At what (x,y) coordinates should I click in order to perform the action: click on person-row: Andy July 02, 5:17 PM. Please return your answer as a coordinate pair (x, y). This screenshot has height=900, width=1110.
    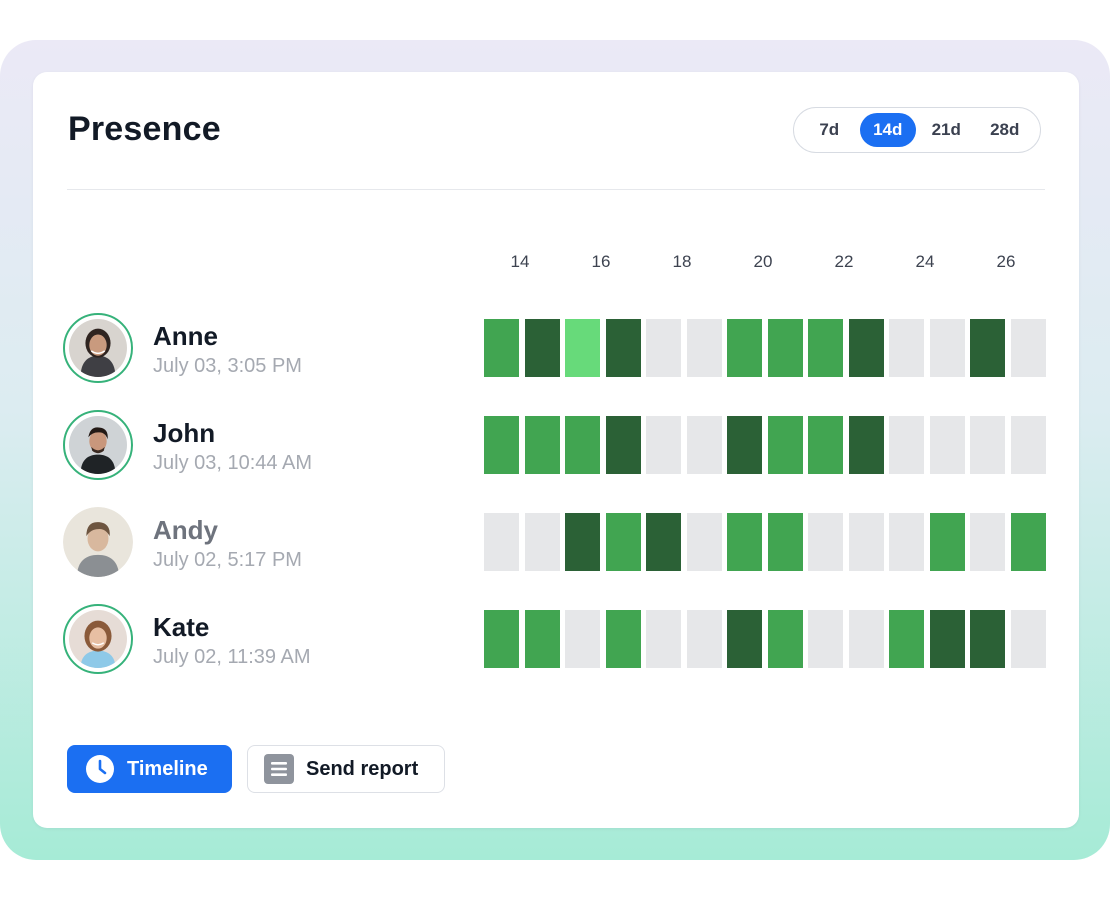
    Looking at the image, I should click on (555, 543).